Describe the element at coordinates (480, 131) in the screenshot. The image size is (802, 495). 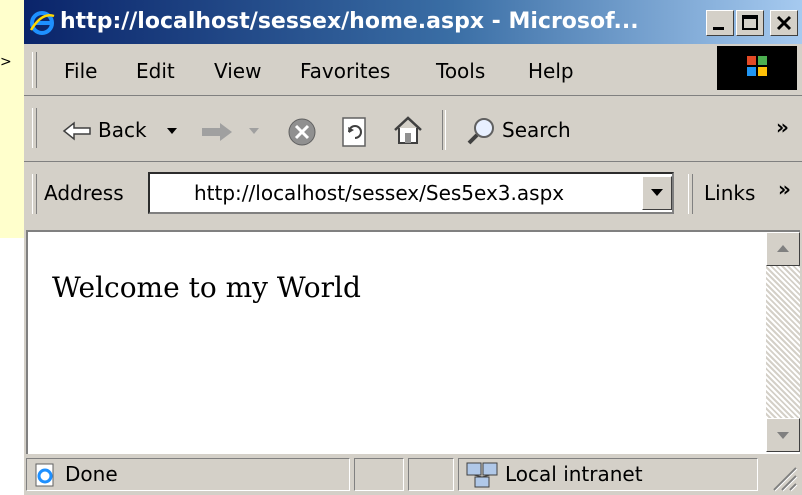
I see `search-icon` at that location.